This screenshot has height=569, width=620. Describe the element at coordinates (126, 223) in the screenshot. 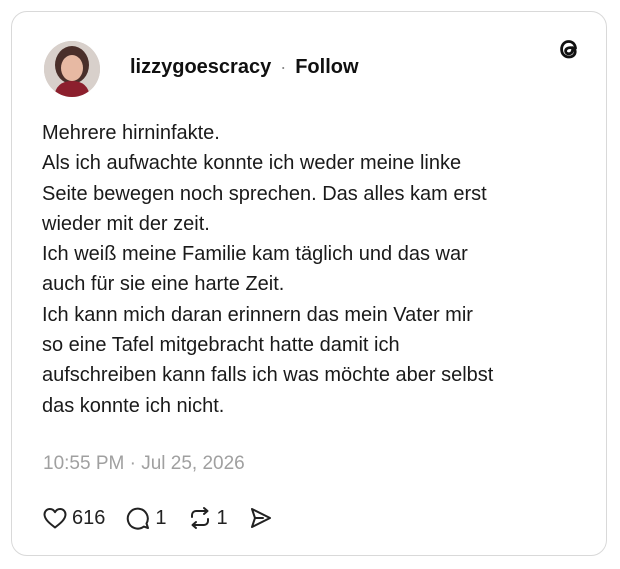

I see `post-text-line: wieder mit der zeit.` at that location.